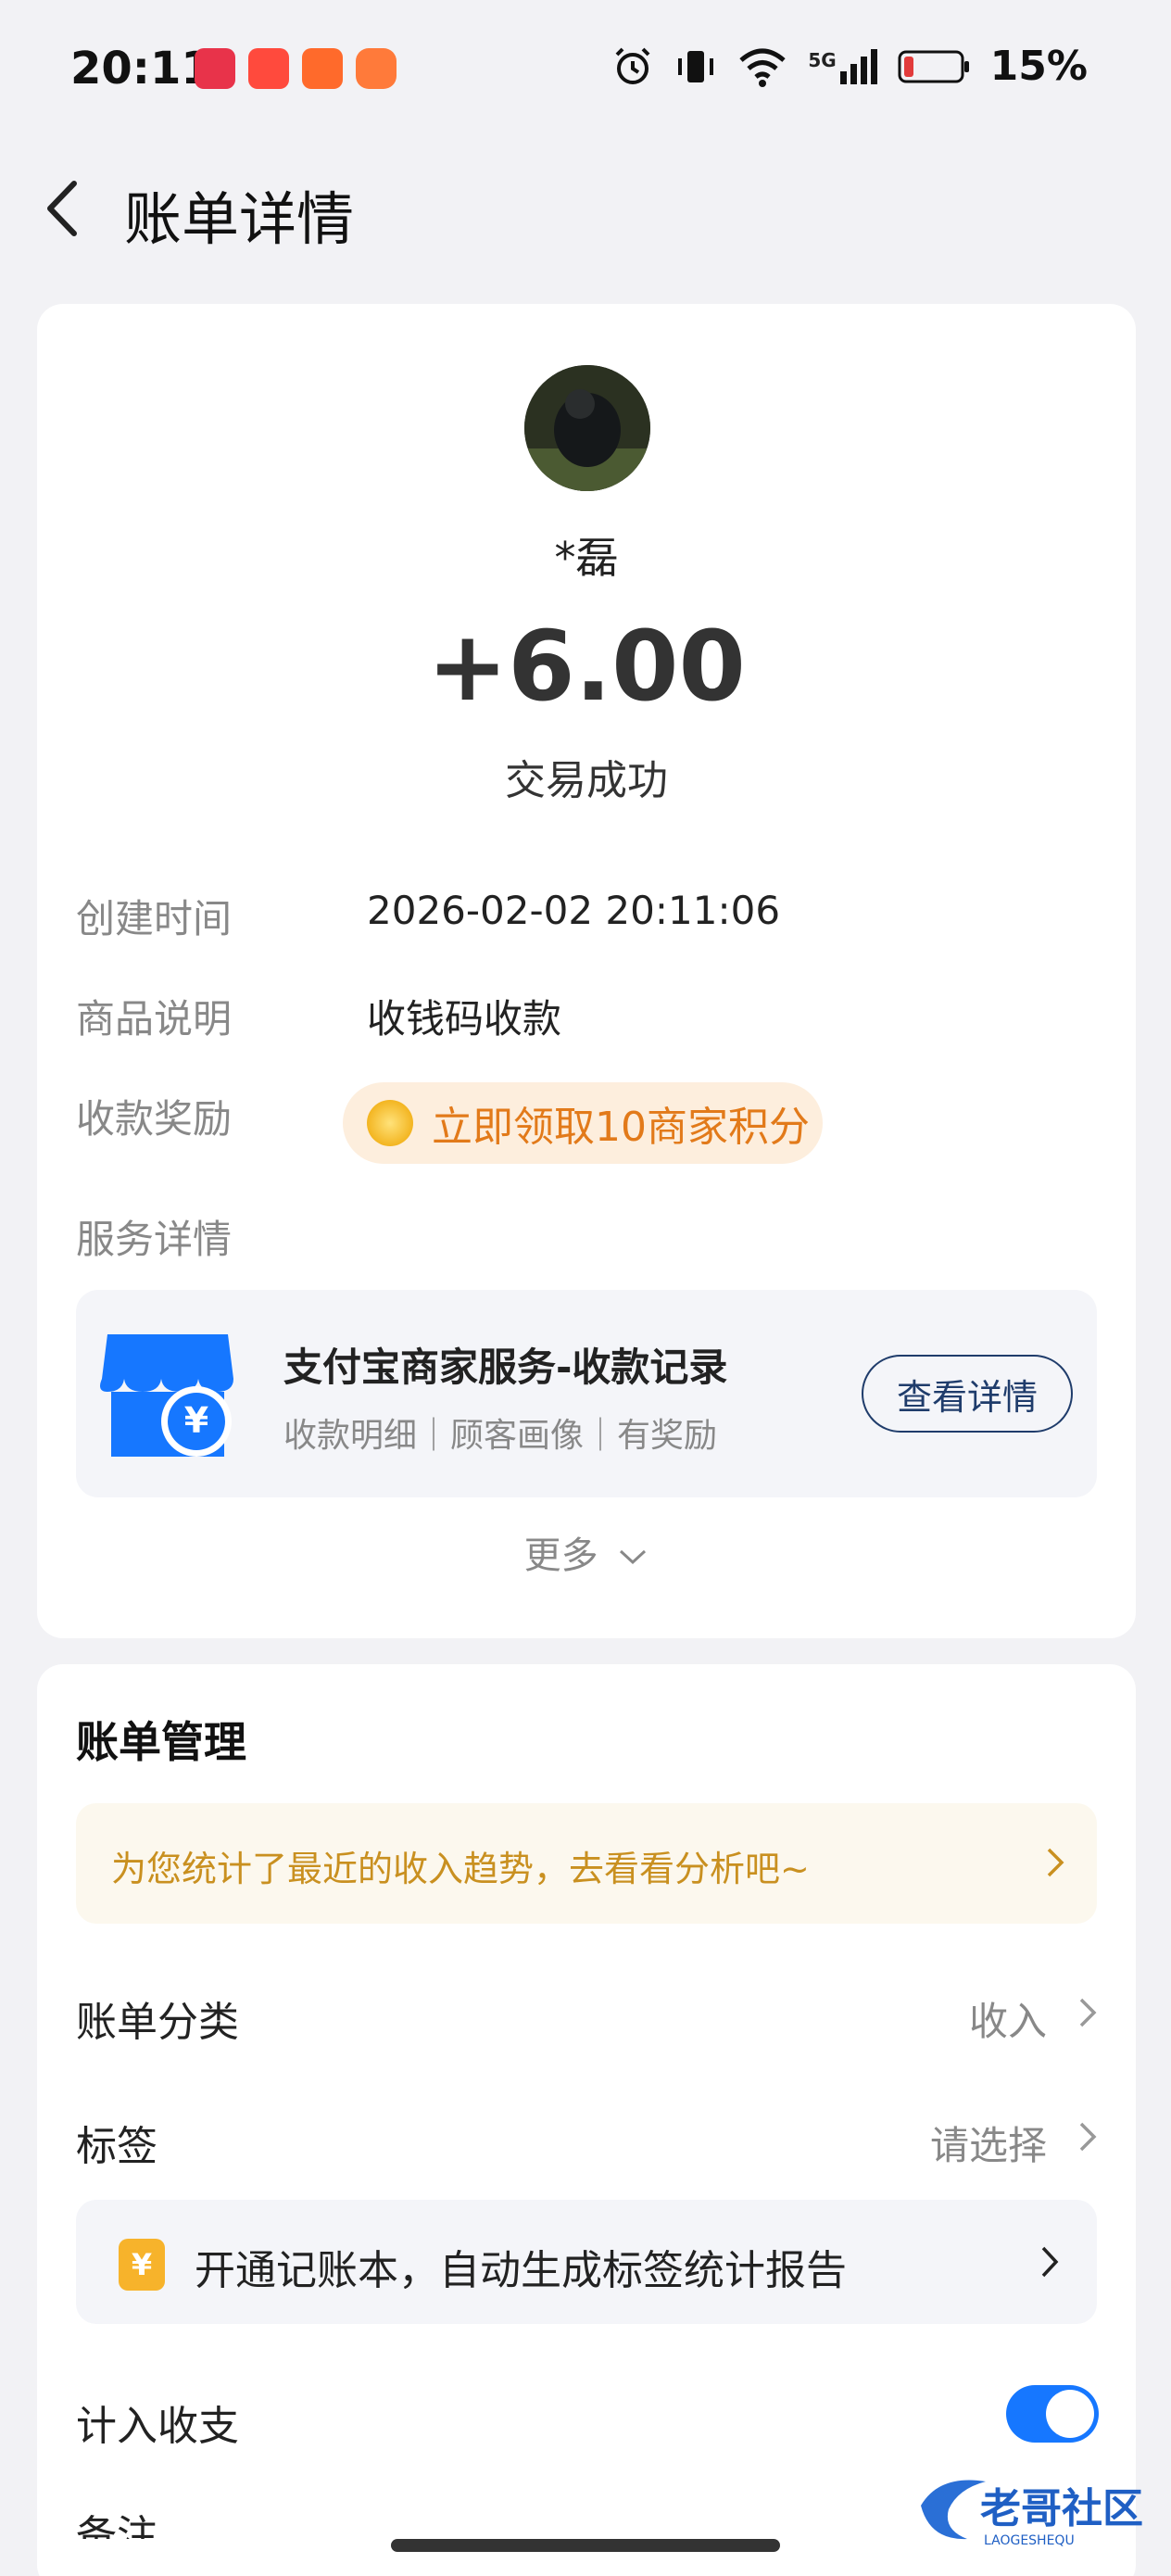  Describe the element at coordinates (633, 65) in the screenshot. I see `alarm-icon` at that location.